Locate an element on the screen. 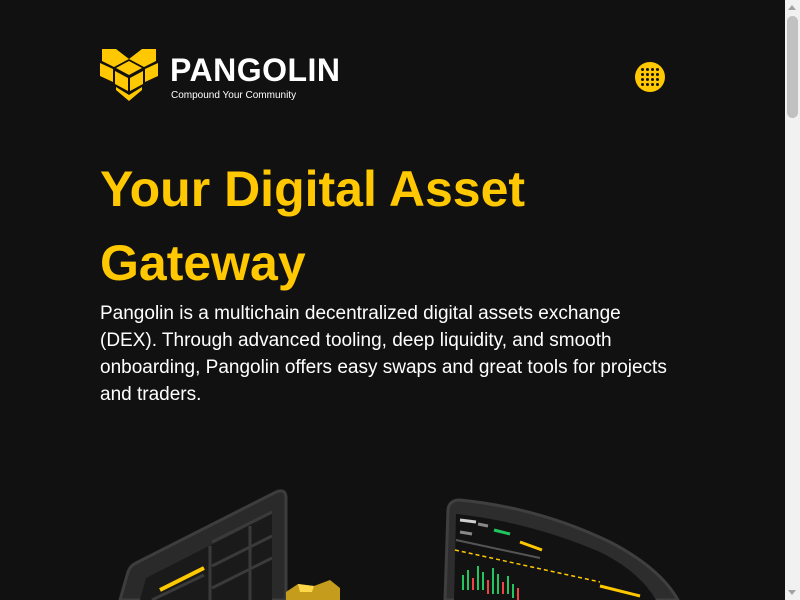 This screenshot has height=600, width=800. scrollbar-thumb is located at coordinates (792, 67).